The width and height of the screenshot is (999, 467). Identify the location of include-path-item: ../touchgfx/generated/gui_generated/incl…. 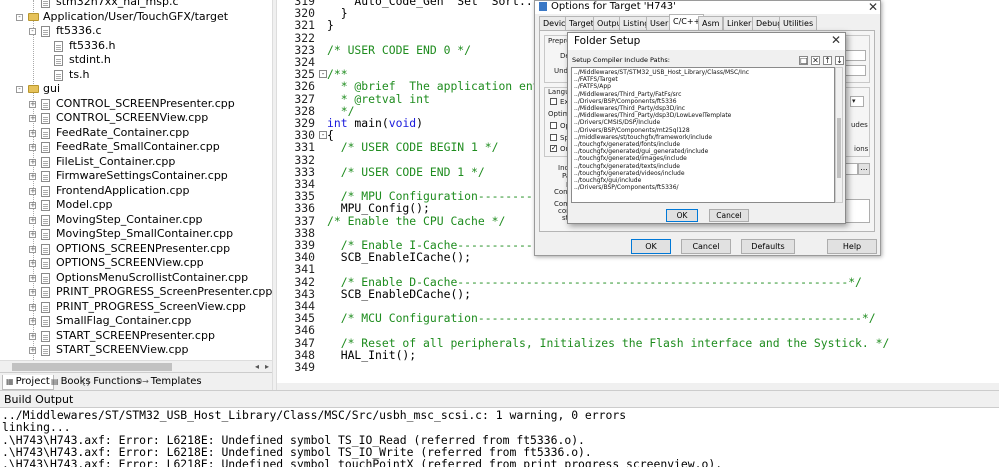
(641, 151).